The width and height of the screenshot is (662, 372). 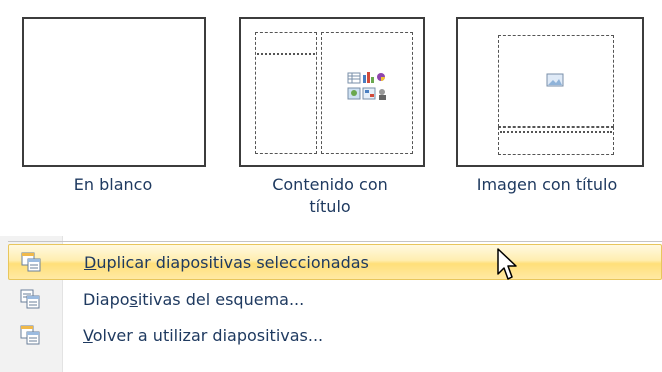 What do you see at coordinates (330, 206) in the screenshot?
I see `layout-caption-line2: título` at bounding box center [330, 206].